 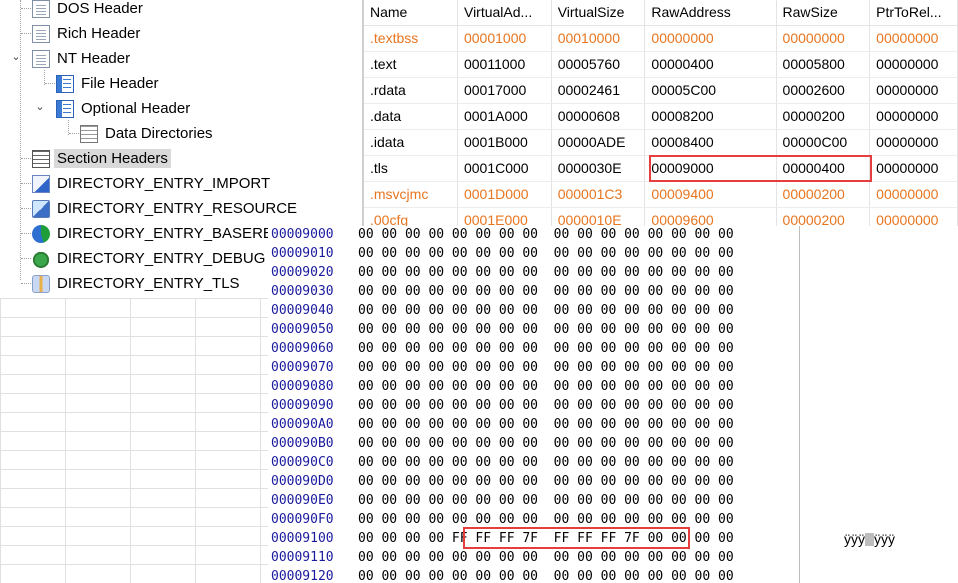 I want to click on hex-address: 000090E0, so click(x=302, y=500).